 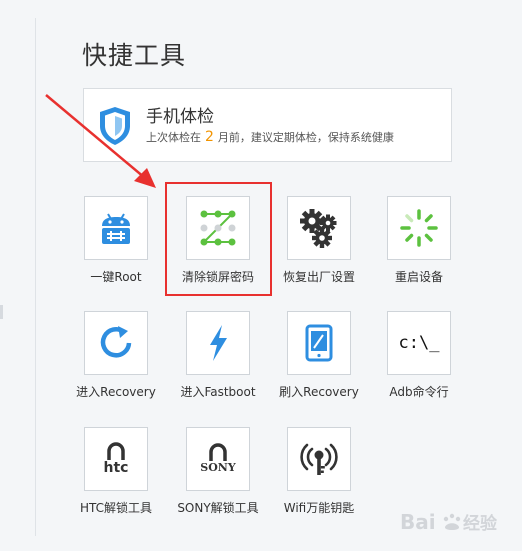 I want to click on svg-text: Bai, so click(x=418, y=522).